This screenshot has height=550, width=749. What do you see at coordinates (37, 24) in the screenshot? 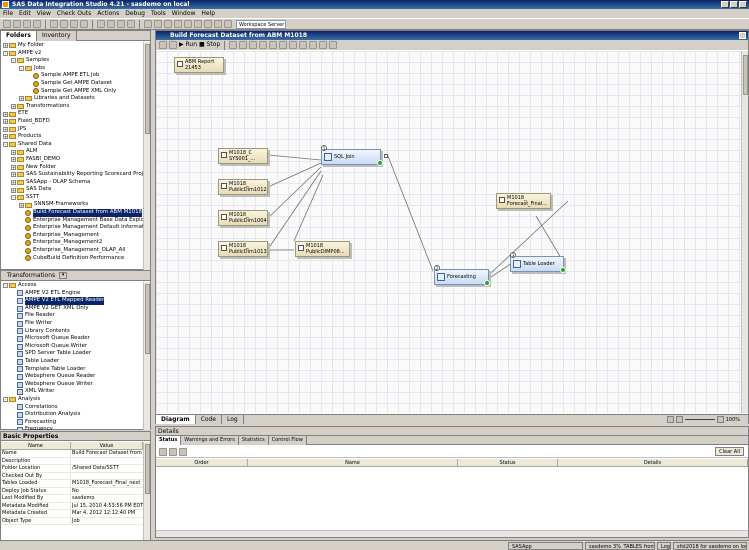
I see `save-all-icon` at bounding box center [37, 24].